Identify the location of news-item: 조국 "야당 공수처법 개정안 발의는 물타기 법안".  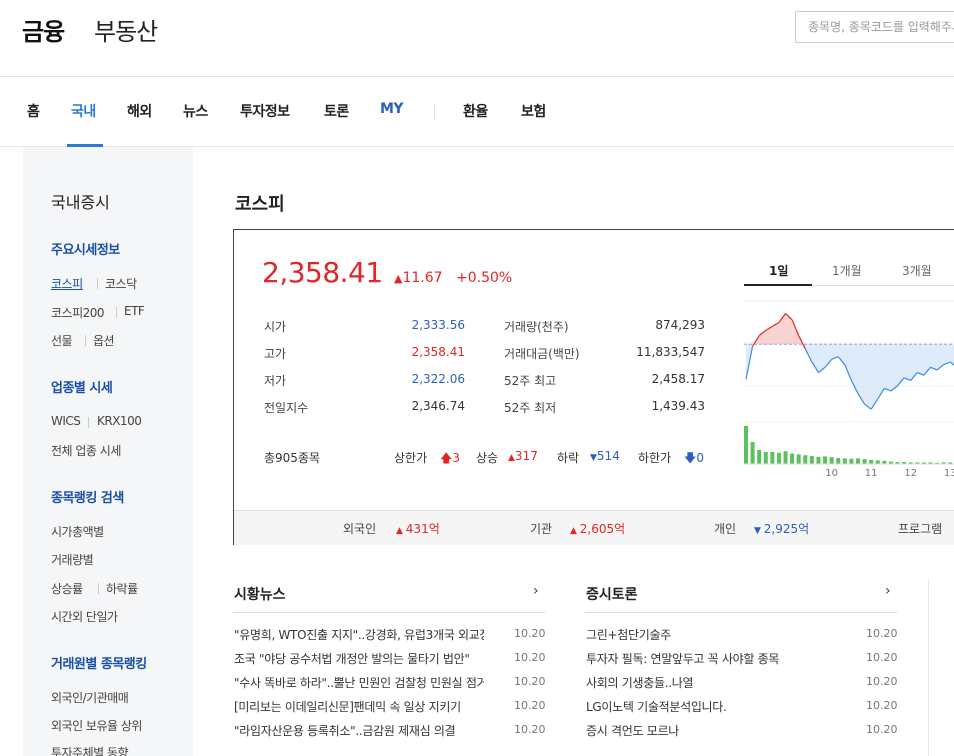
(359, 658).